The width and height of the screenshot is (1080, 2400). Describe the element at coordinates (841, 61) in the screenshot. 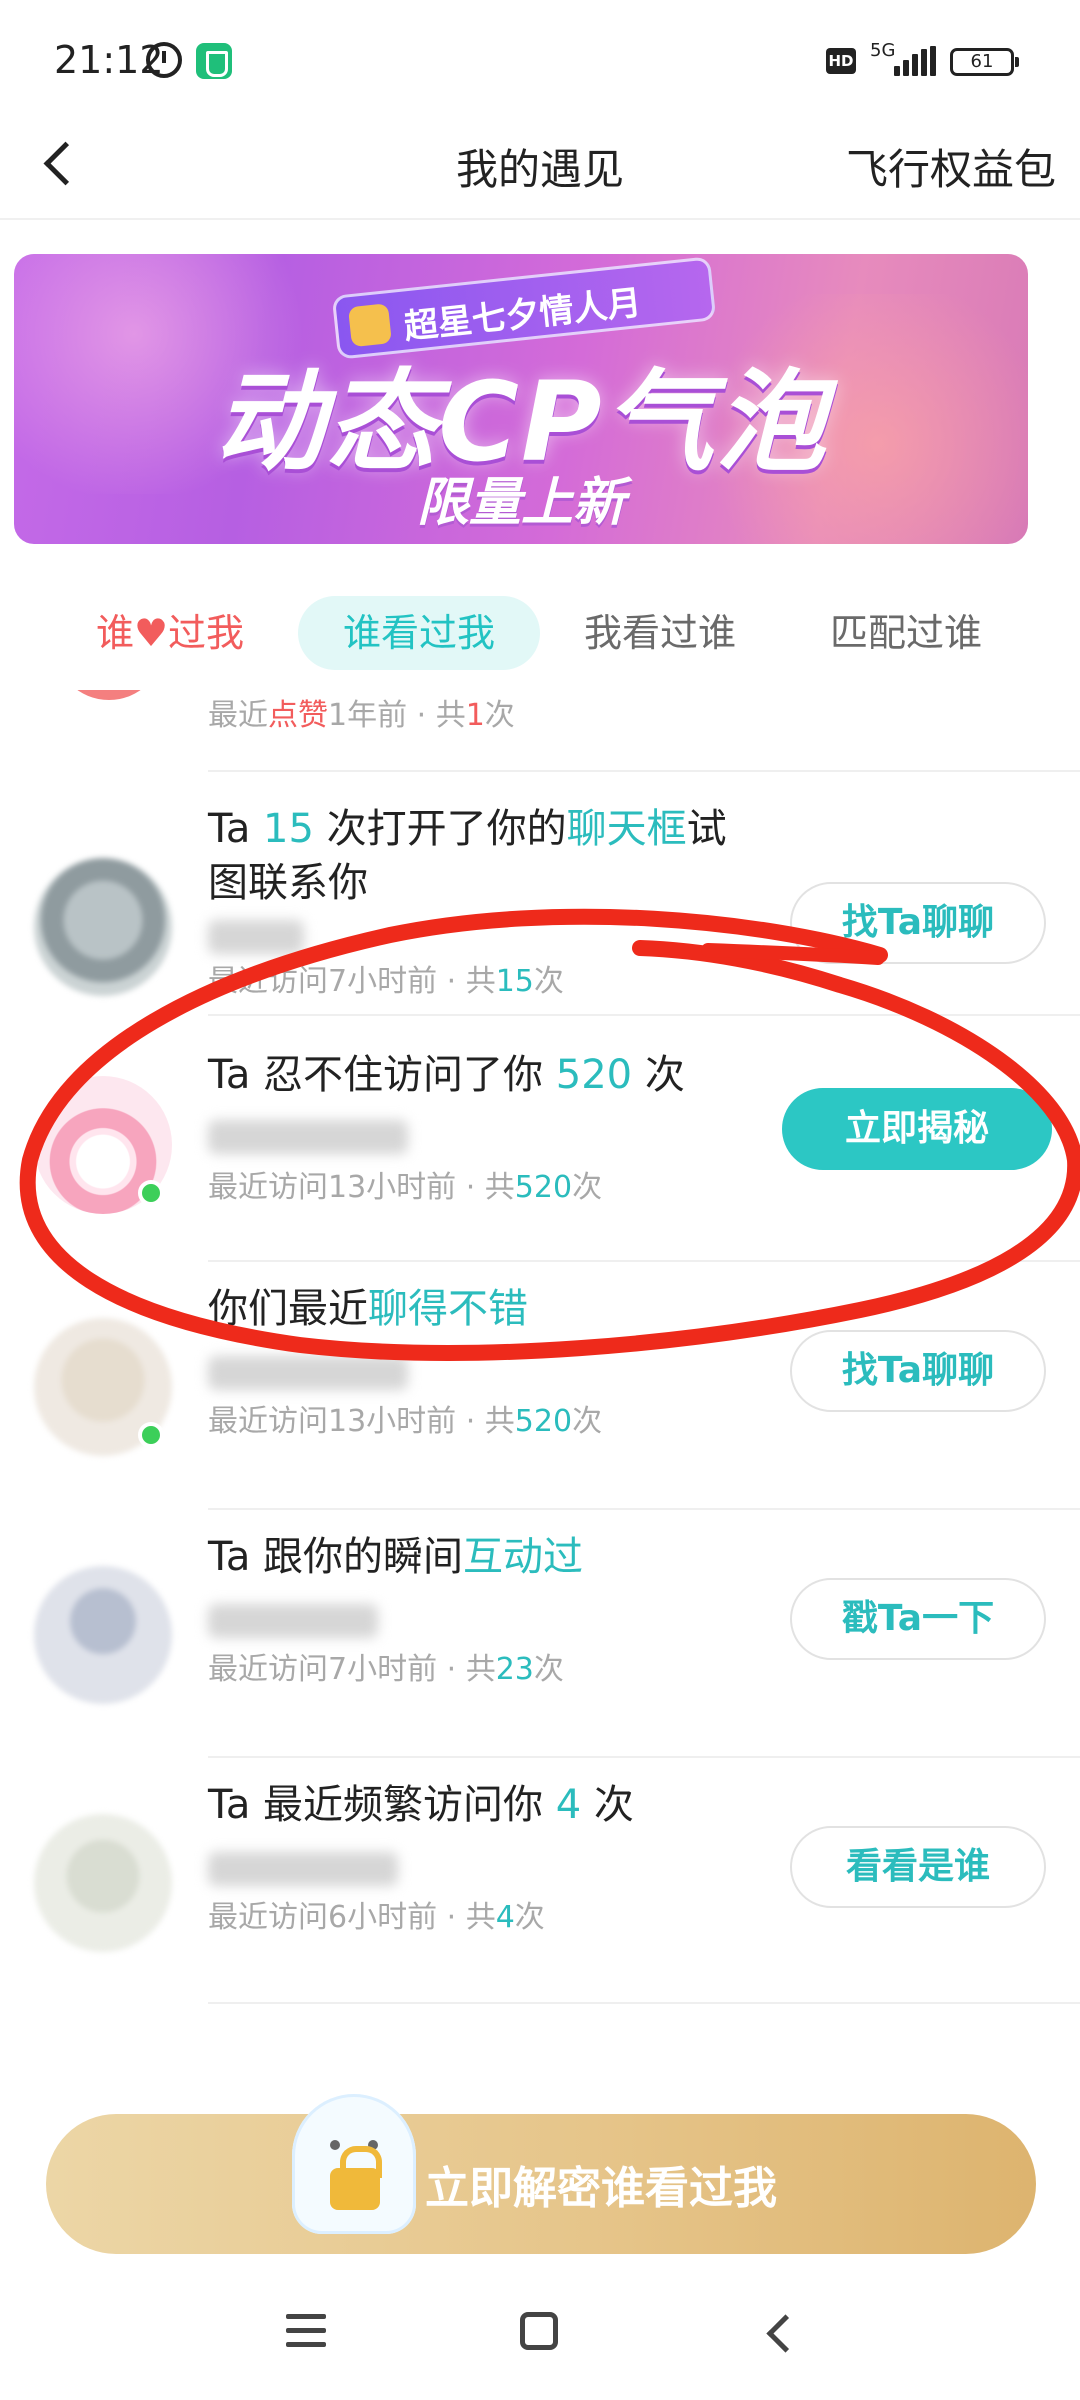

I see `hd-badge: HD` at that location.